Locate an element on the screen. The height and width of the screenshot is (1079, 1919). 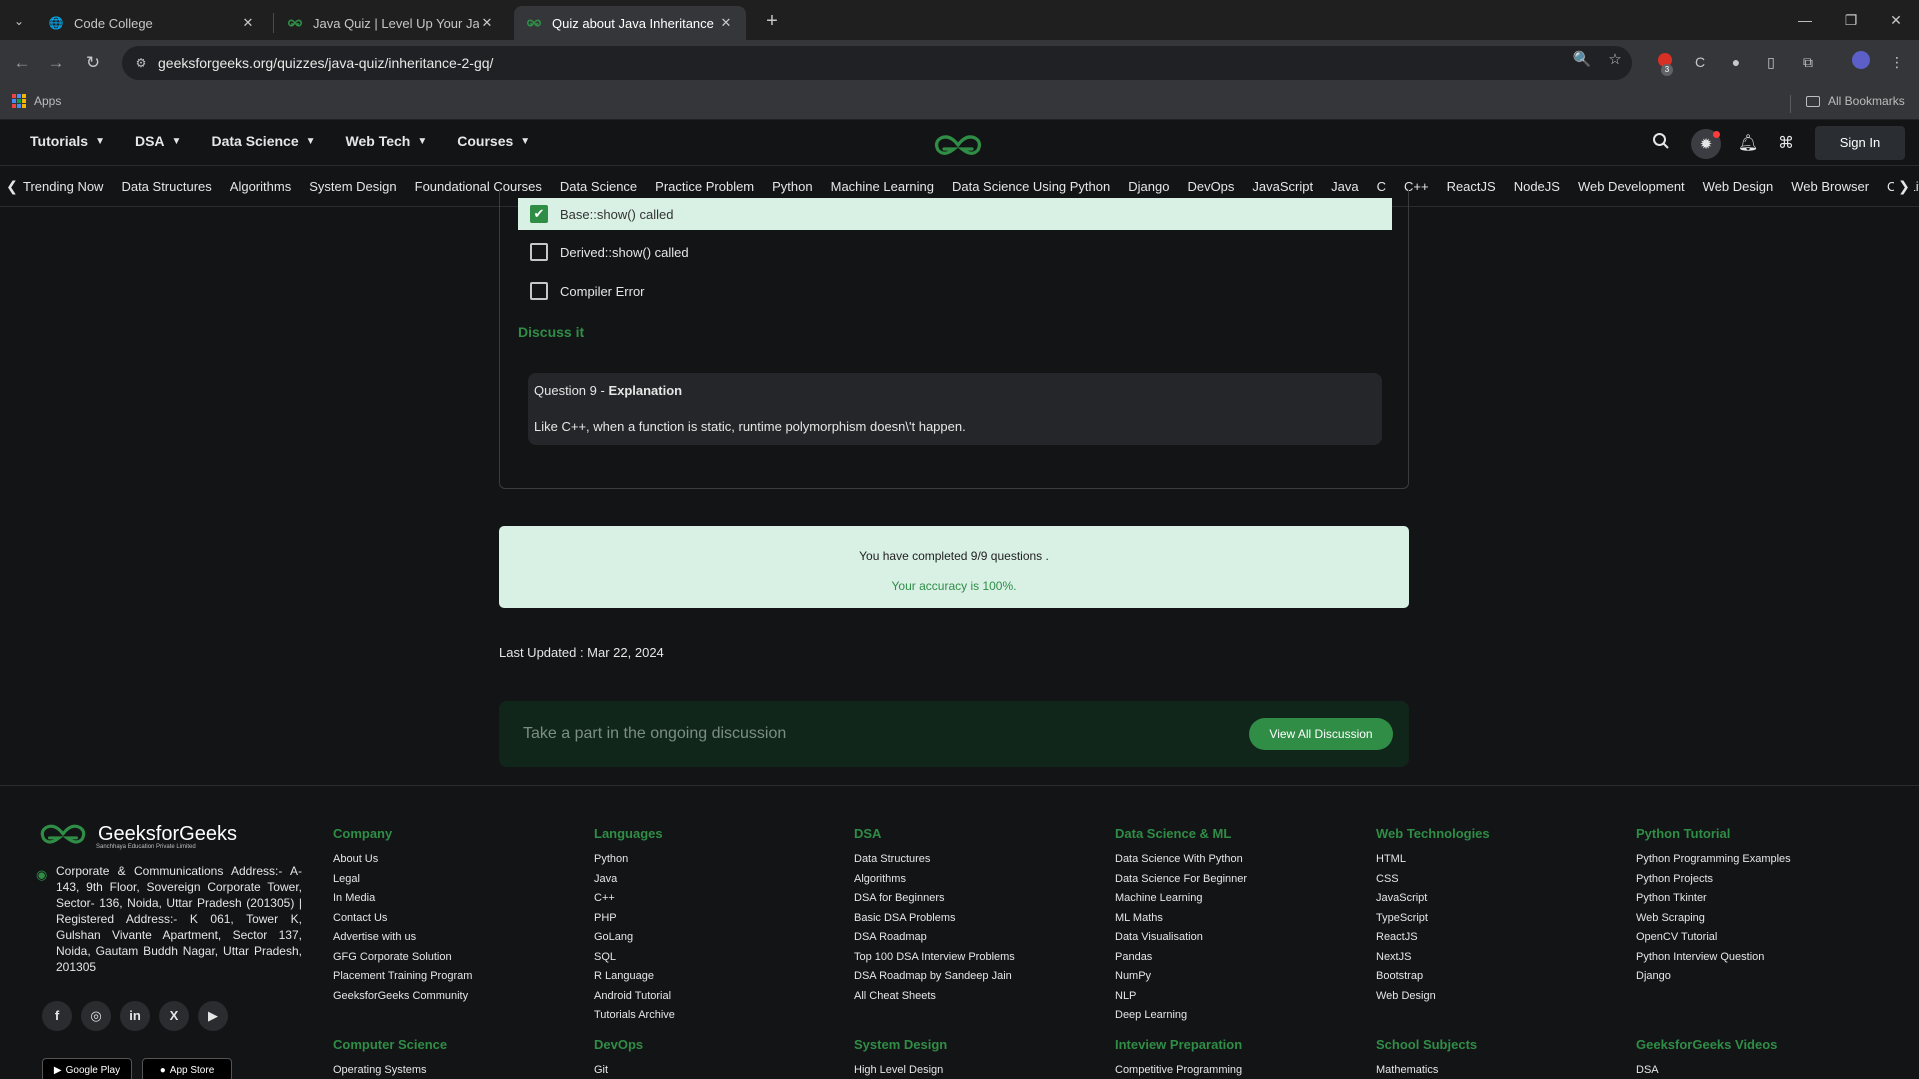
footer-link: Data Visualisation is located at coordinates (1181, 938).